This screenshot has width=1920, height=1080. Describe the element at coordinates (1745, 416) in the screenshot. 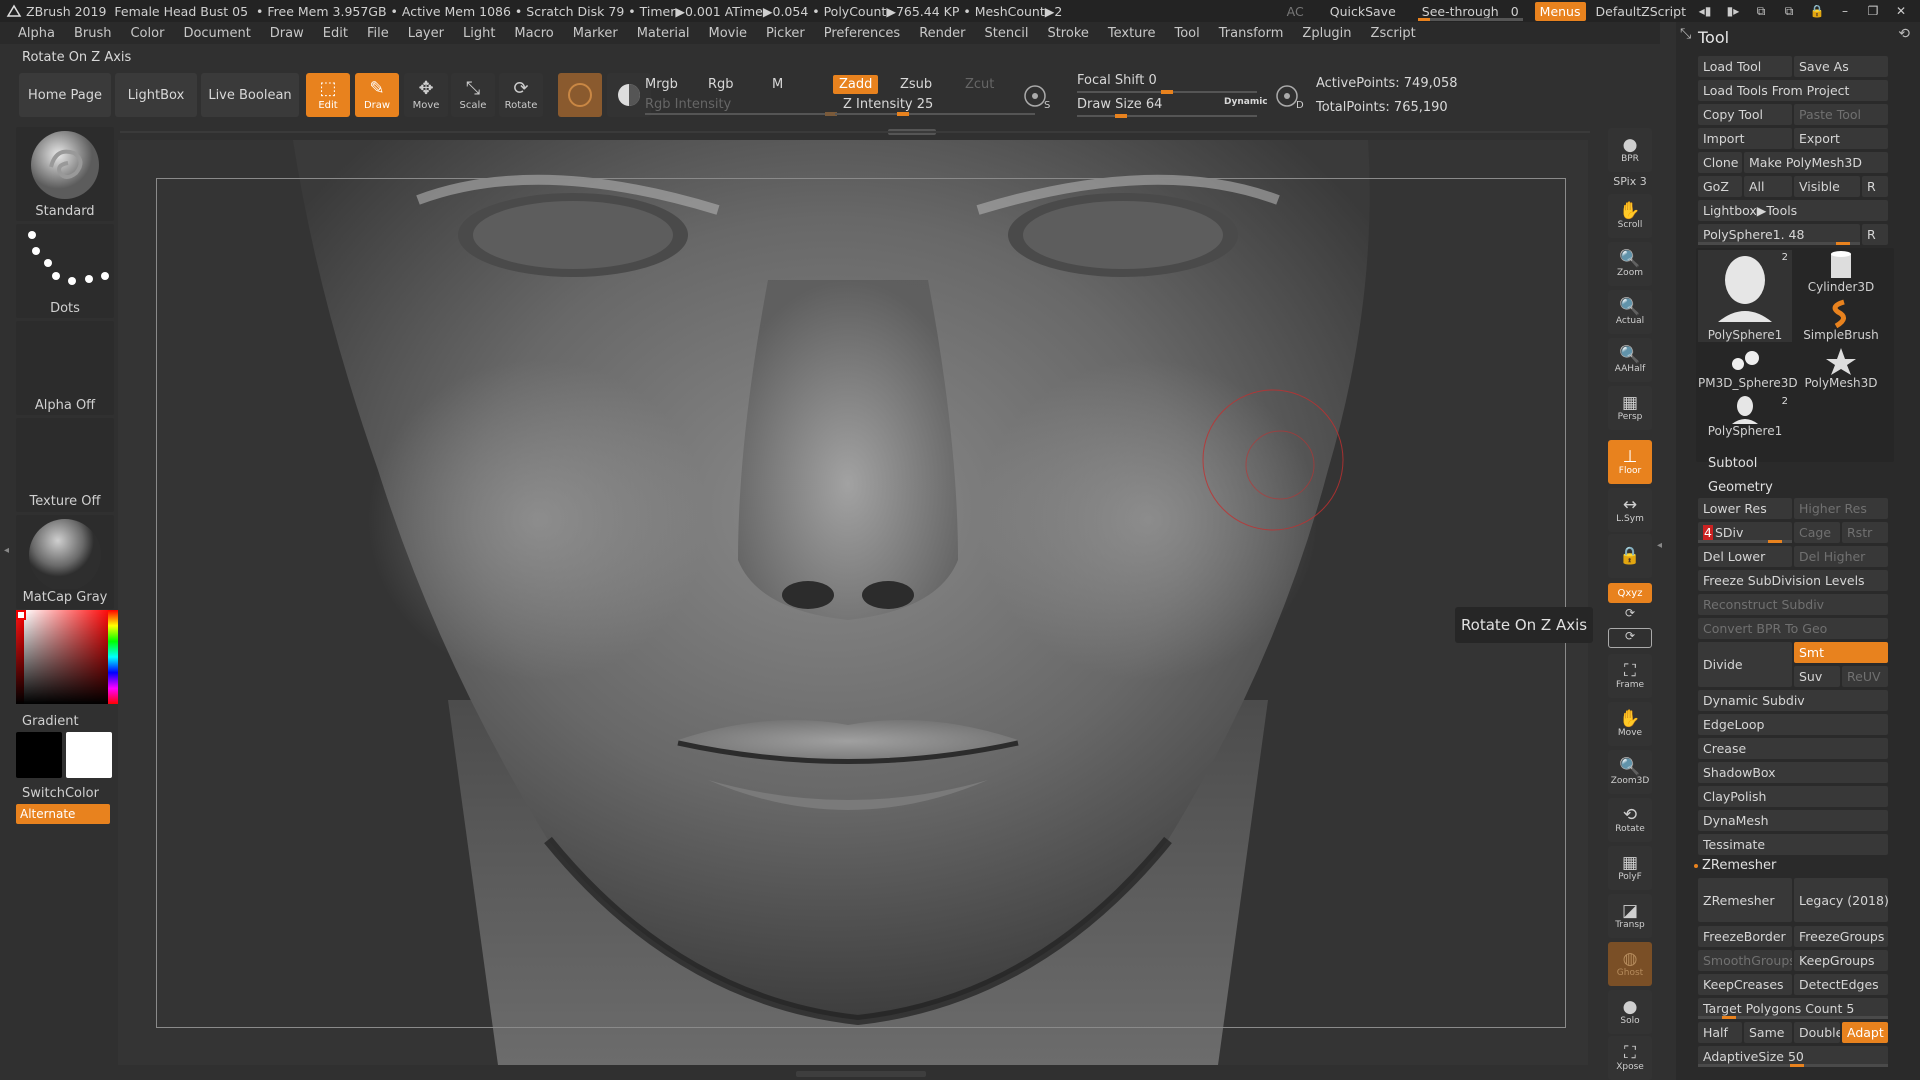

I see `tool-thumb-polysphere1-small: 2 PolySphere1` at that location.